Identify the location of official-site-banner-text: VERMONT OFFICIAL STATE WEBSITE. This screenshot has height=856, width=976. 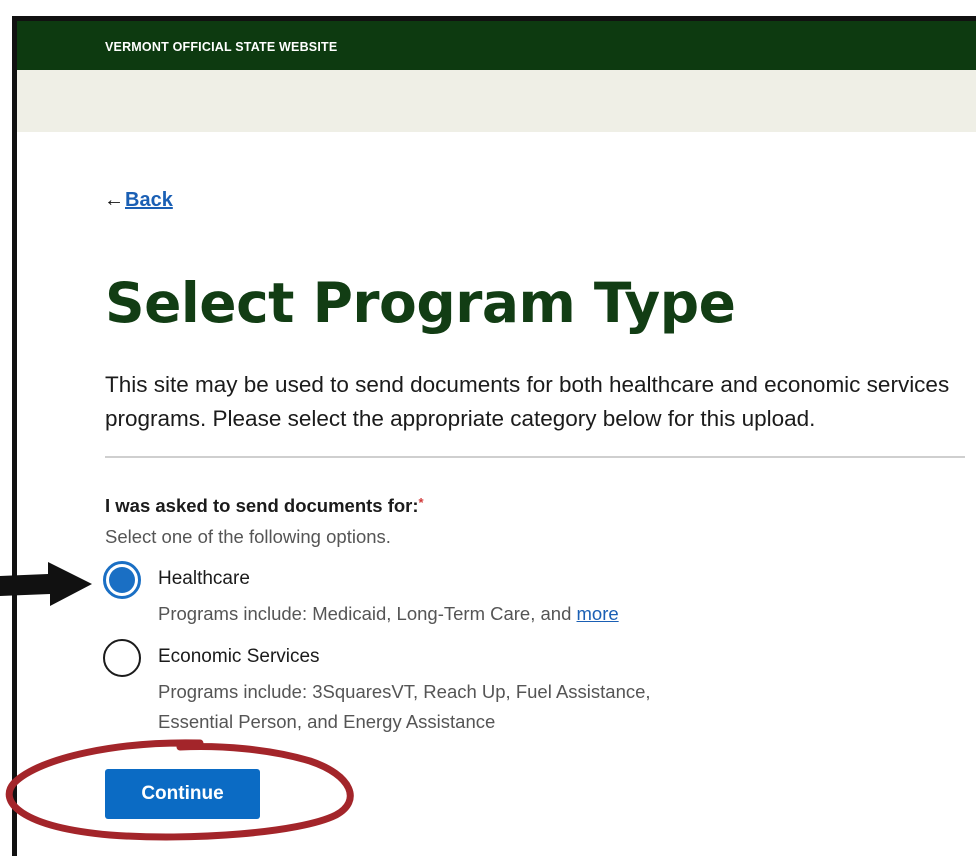
(221, 47).